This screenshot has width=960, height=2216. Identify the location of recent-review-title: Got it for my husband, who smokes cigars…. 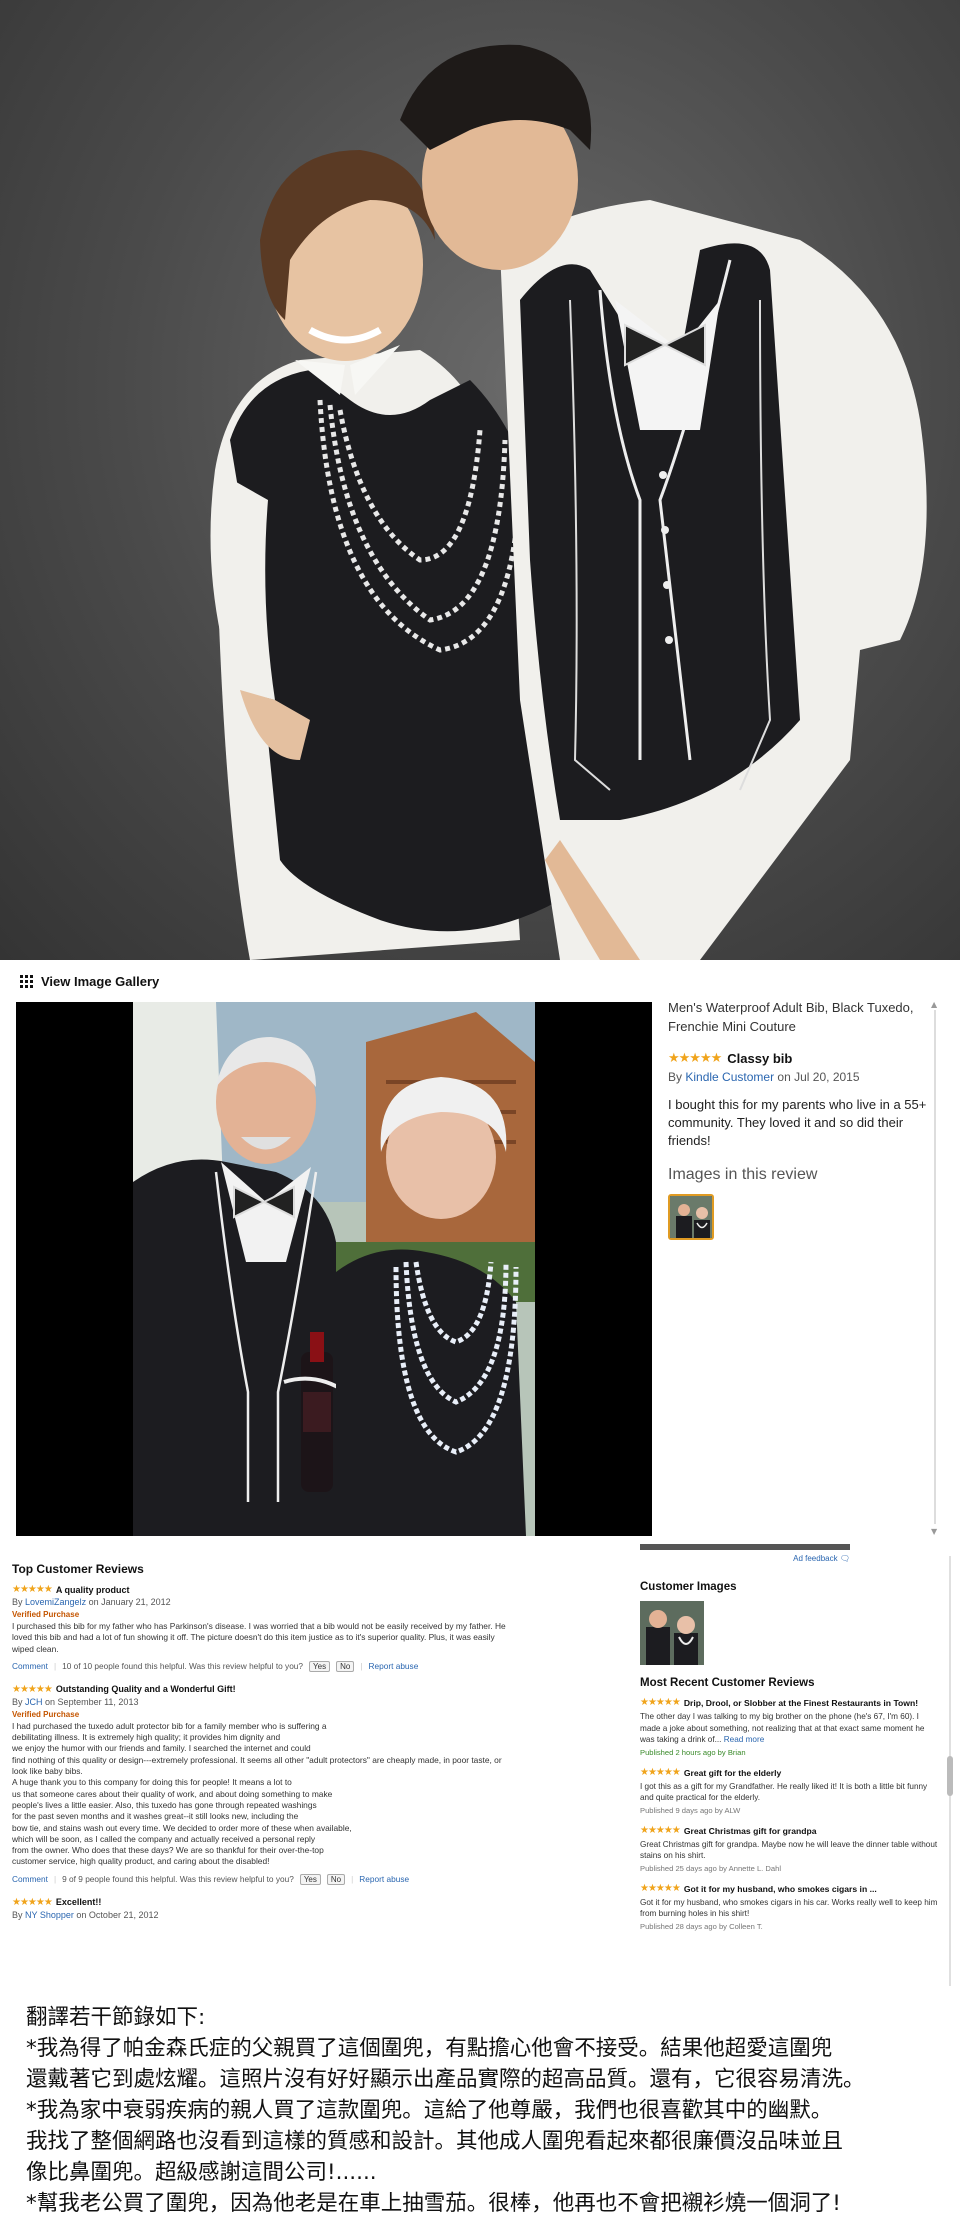
(780, 1889).